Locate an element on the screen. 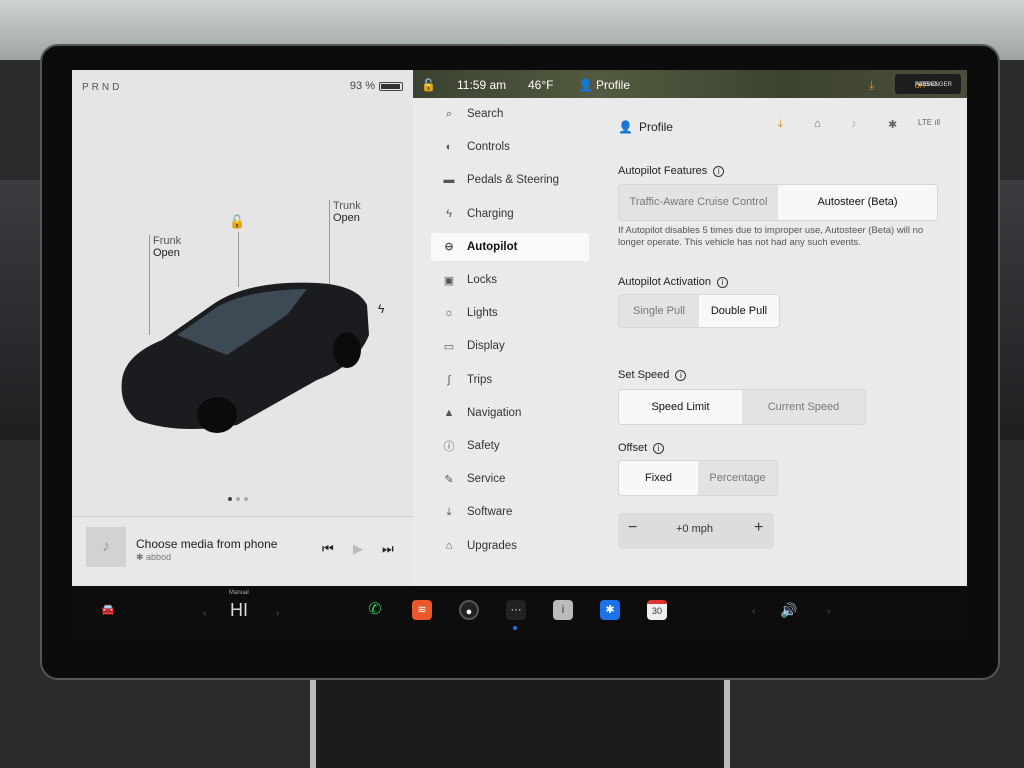 This screenshot has height=768, width=1024. gear-indicator: PRND is located at coordinates (102, 87).